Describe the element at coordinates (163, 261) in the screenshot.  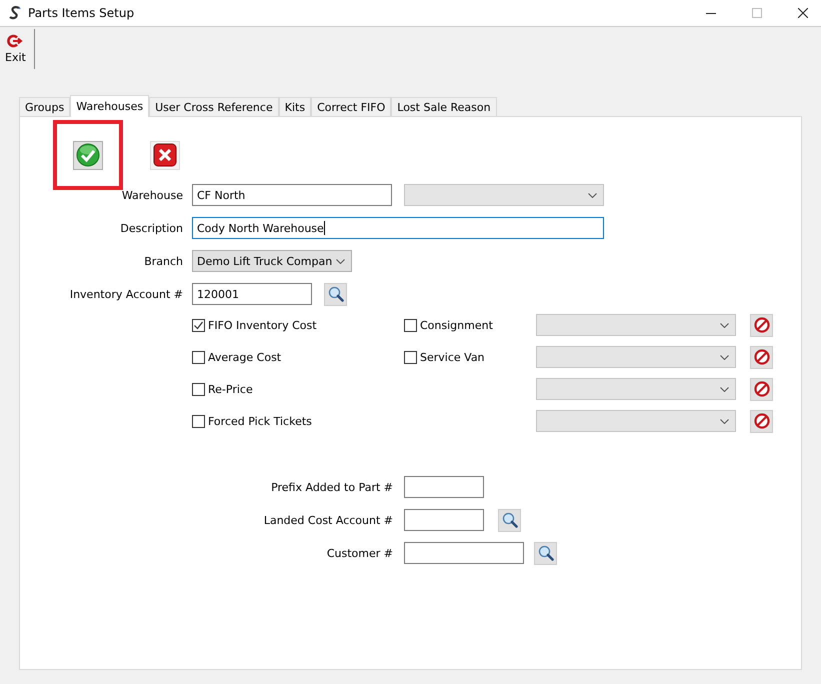
I see `field-label: Branch` at that location.